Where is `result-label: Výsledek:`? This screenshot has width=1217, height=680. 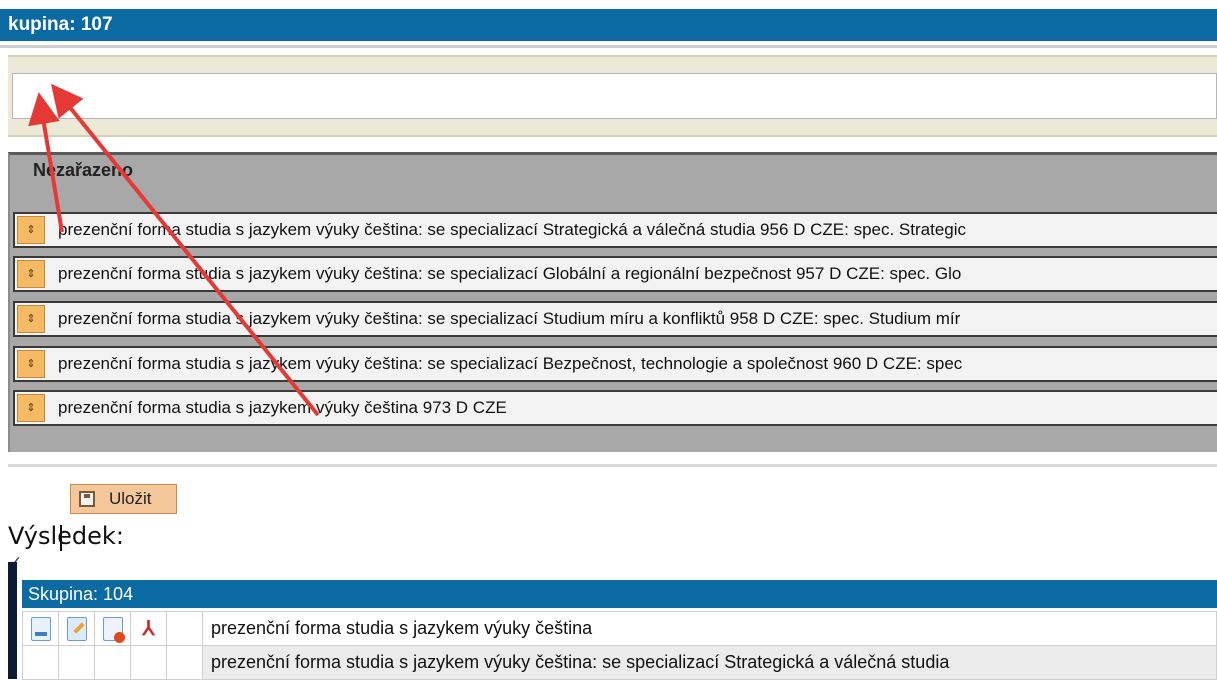
result-label: Výsledek: is located at coordinates (66, 536).